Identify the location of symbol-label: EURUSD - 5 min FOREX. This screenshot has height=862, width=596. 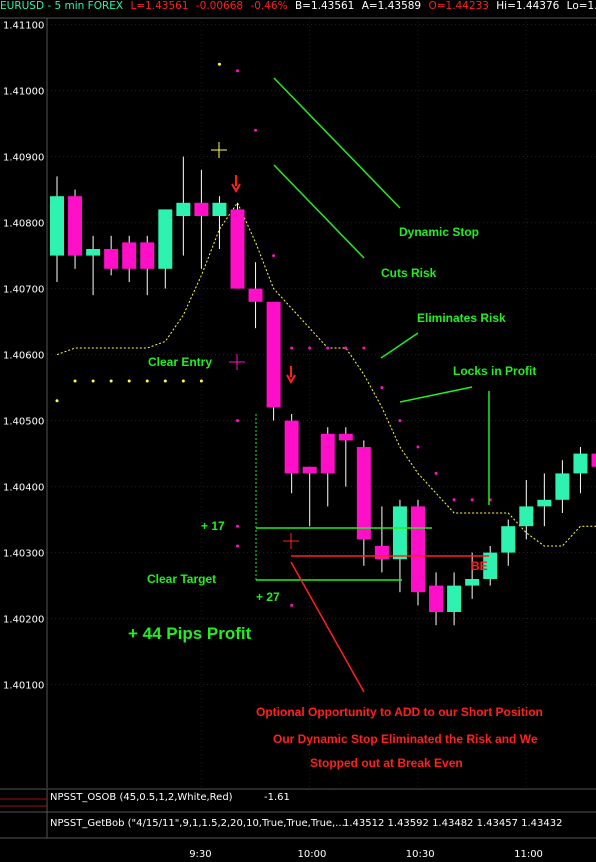
(62, 6).